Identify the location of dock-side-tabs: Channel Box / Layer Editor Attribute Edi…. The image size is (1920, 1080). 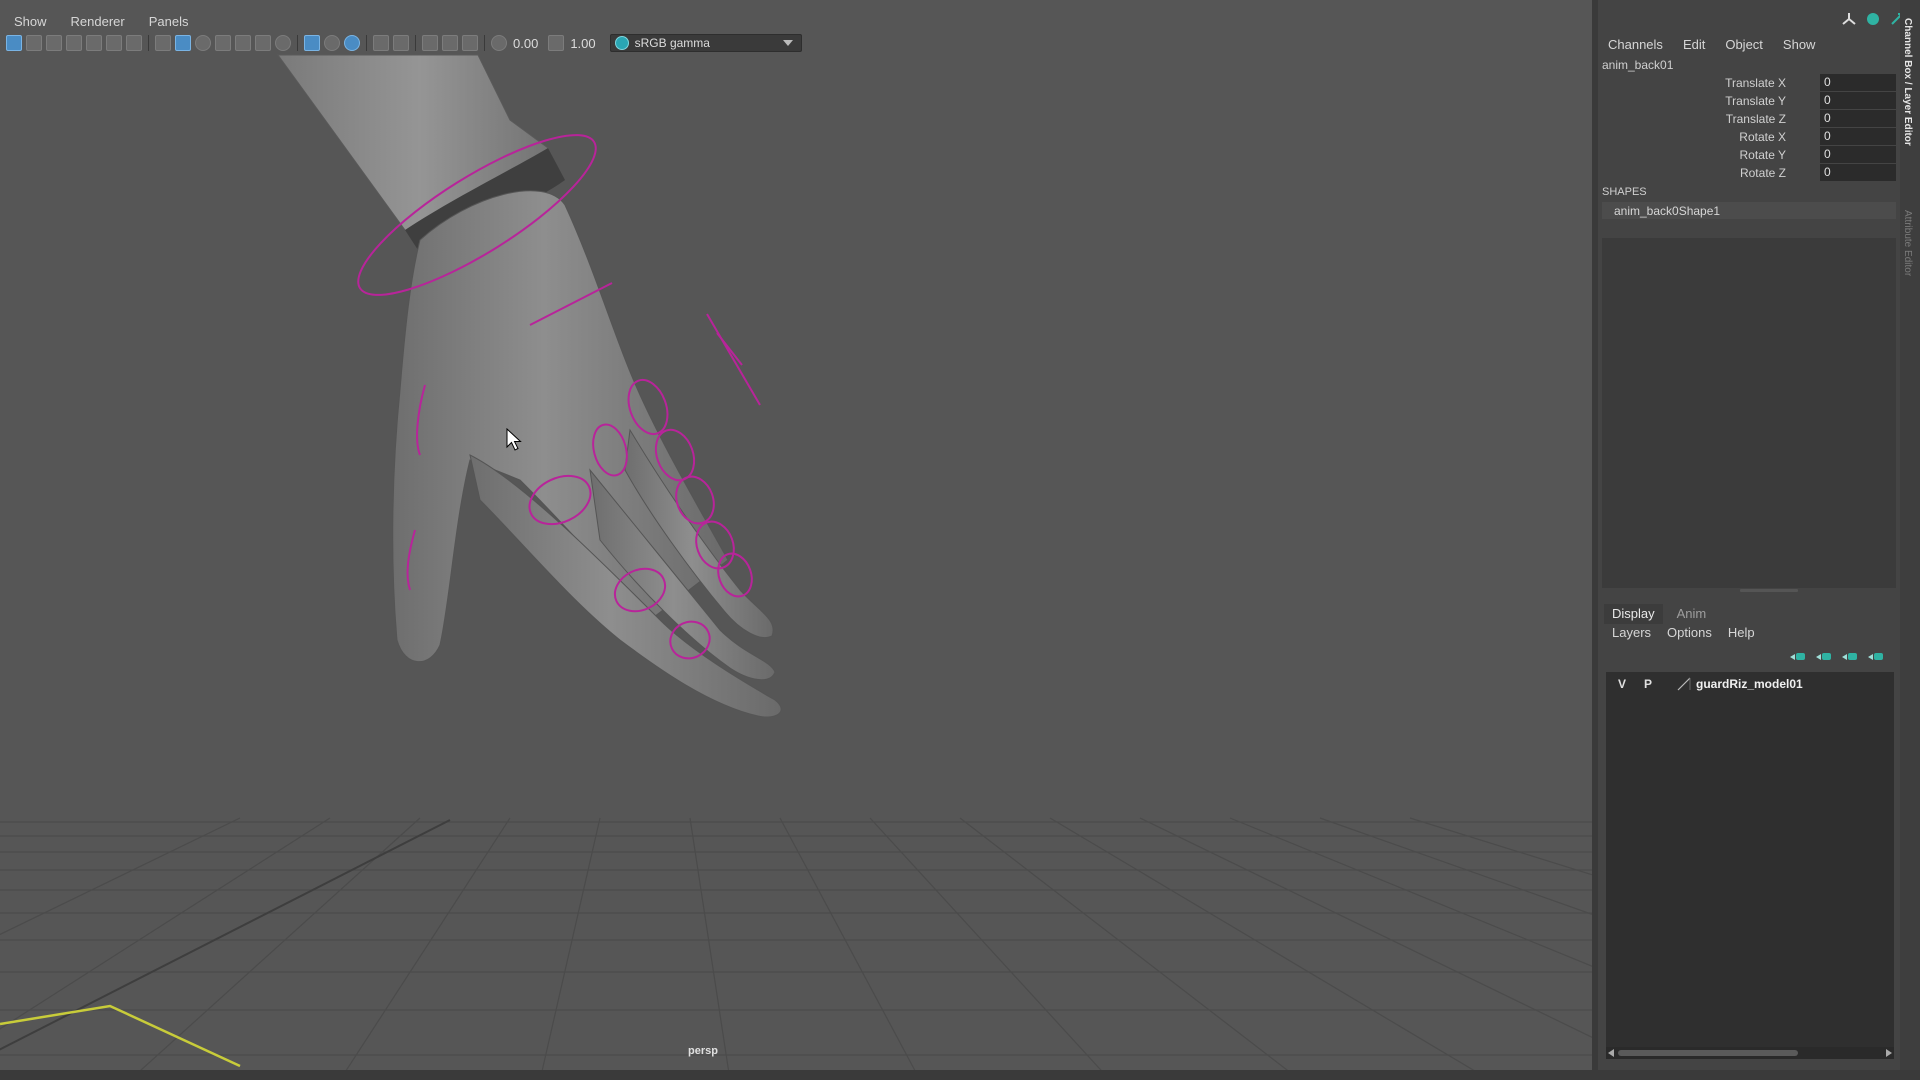
(1910, 540).